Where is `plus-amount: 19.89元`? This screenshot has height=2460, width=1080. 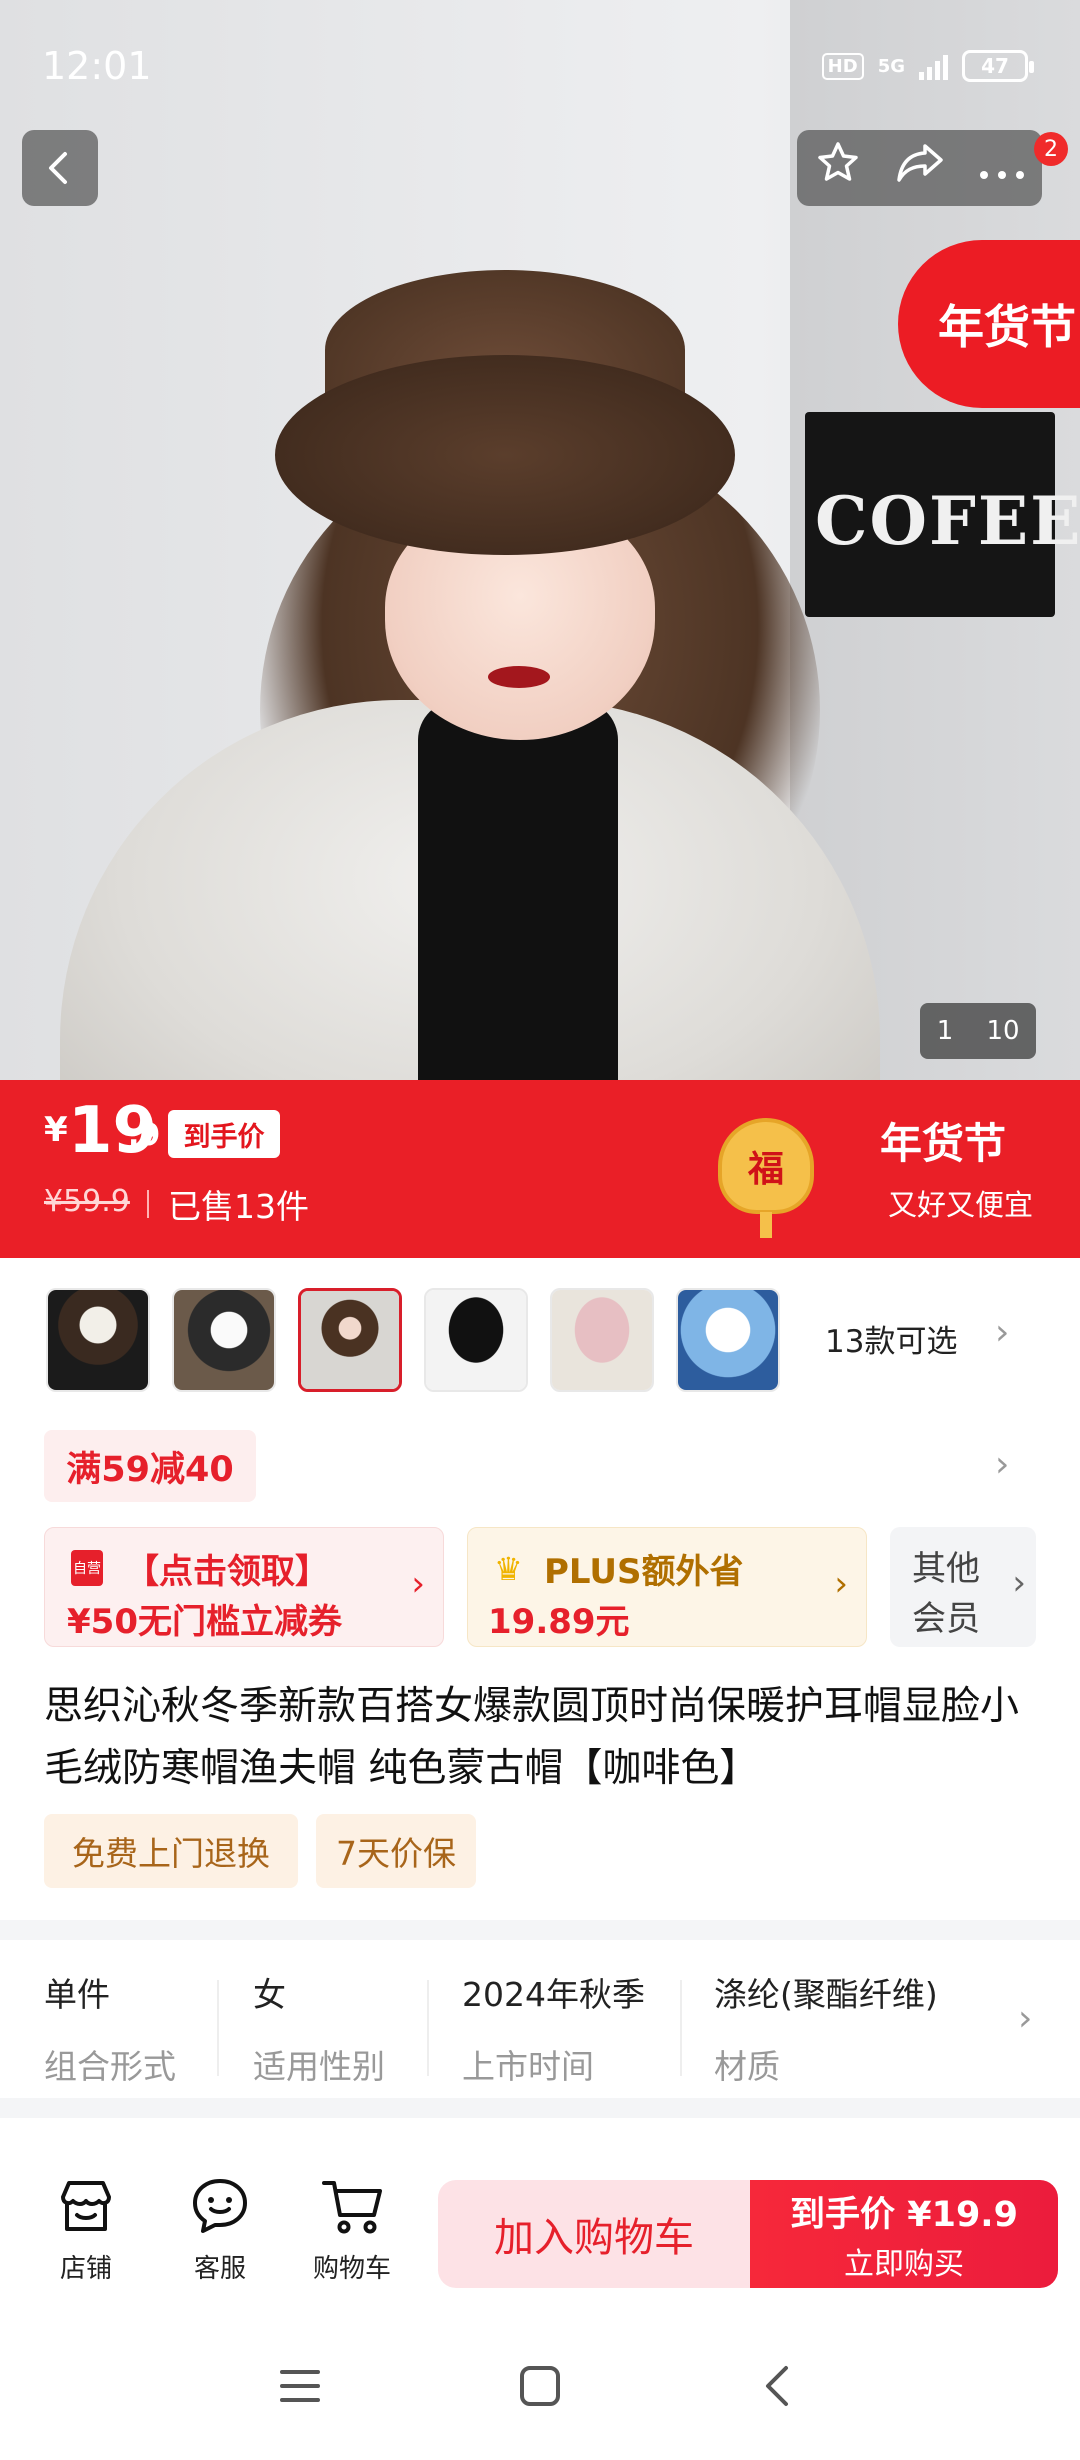
plus-amount: 19.89元 is located at coordinates (559, 1622).